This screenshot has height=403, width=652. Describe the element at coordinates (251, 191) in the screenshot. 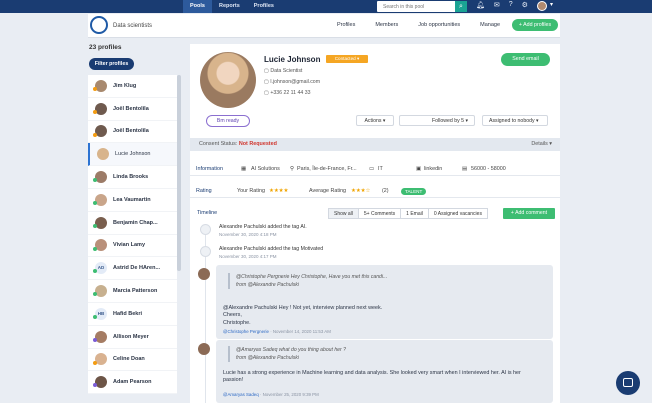

I see `your-rating-label: Your Rating` at that location.